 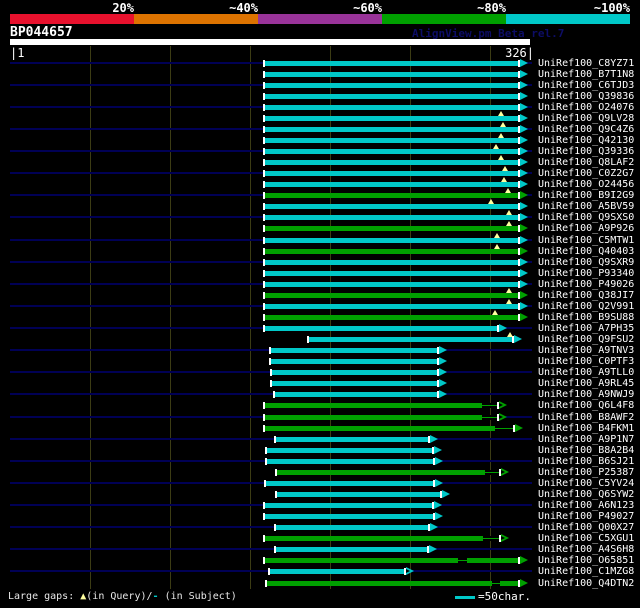 What do you see at coordinates (586, 206) in the screenshot?
I see `row-label: UniRef100_A5BV59` at bounding box center [586, 206].